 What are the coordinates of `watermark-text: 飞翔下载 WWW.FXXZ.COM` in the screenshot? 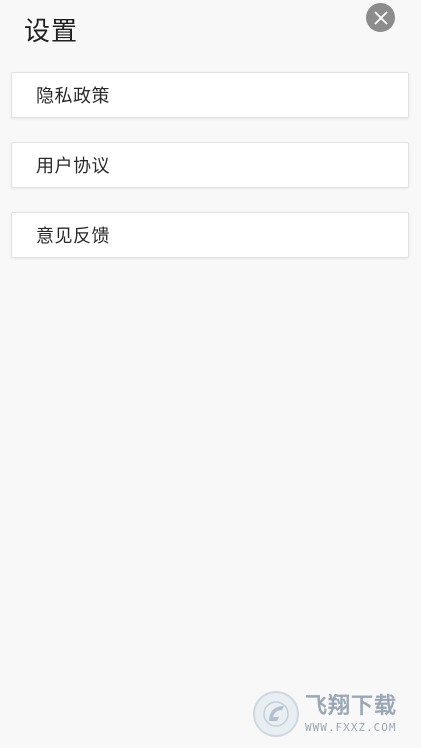 It's located at (351, 713).